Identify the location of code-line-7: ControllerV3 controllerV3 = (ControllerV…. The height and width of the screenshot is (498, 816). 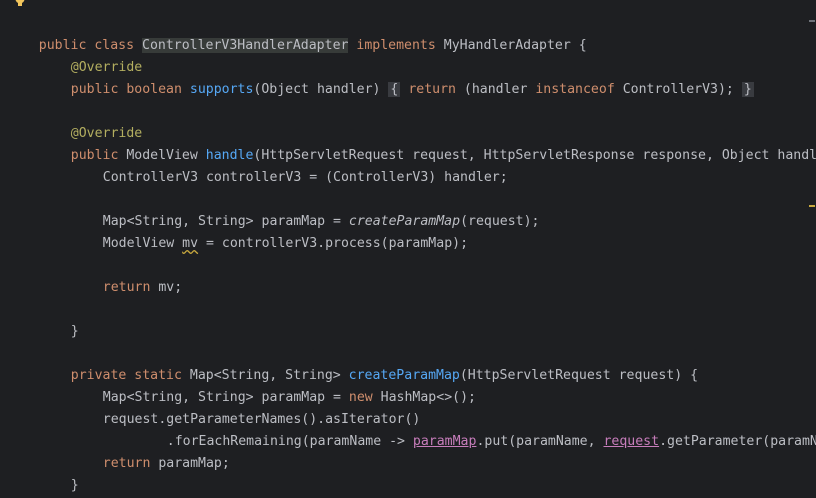
(289, 165).